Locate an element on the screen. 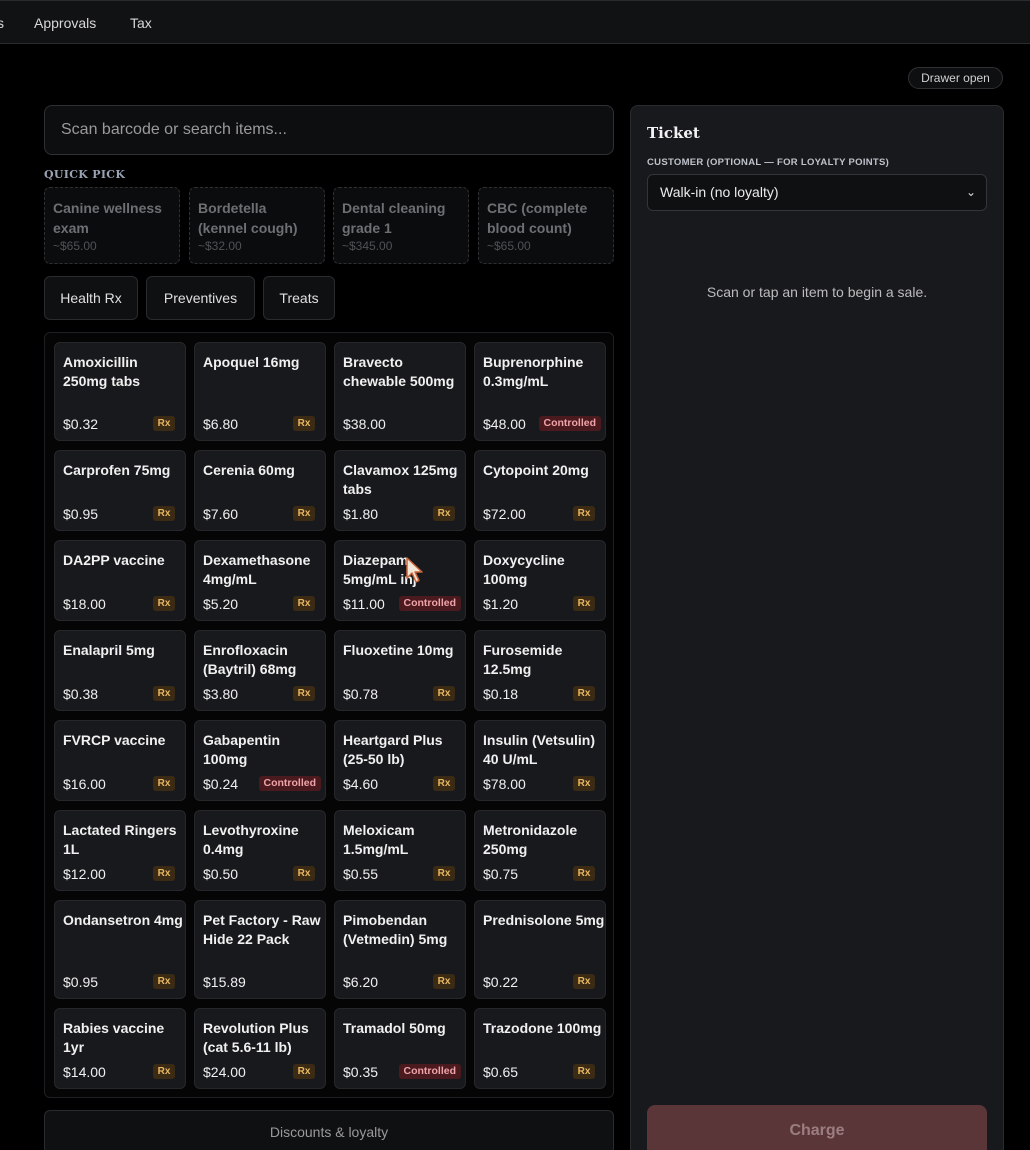 The height and width of the screenshot is (1150, 1030). product-price: $0.75 is located at coordinates (501, 874).